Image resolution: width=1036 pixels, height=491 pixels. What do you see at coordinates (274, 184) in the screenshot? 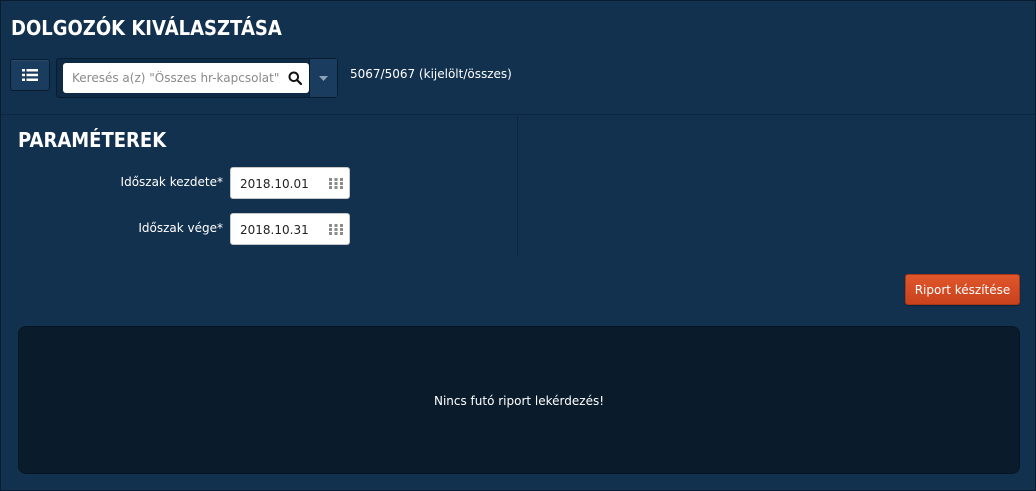
I see `start-date-value: 2018.10.01` at bounding box center [274, 184].